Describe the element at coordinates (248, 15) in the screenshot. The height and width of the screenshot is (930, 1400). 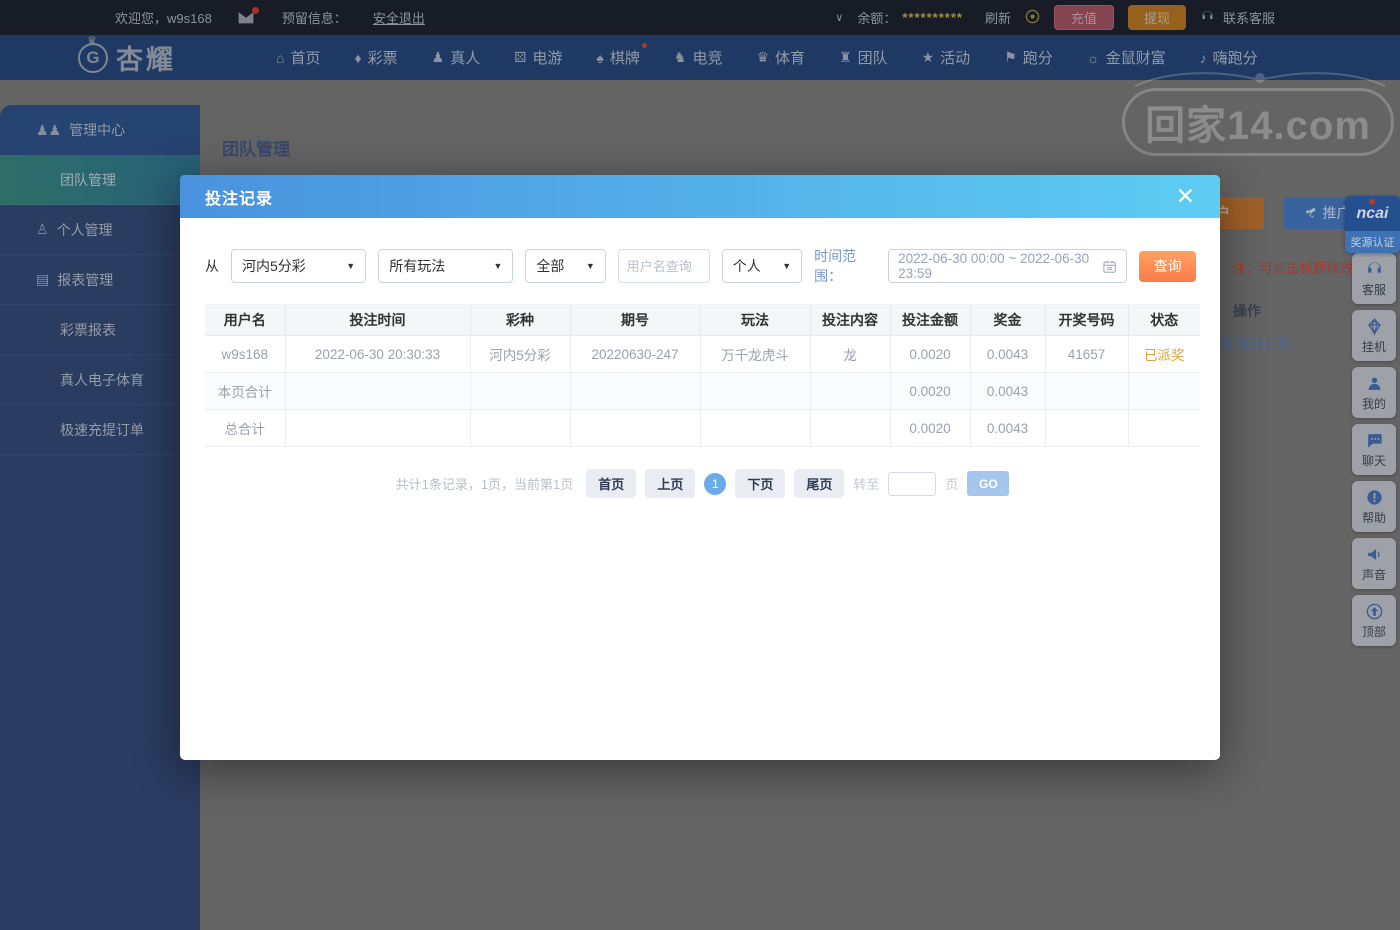
I see `message-icon` at that location.